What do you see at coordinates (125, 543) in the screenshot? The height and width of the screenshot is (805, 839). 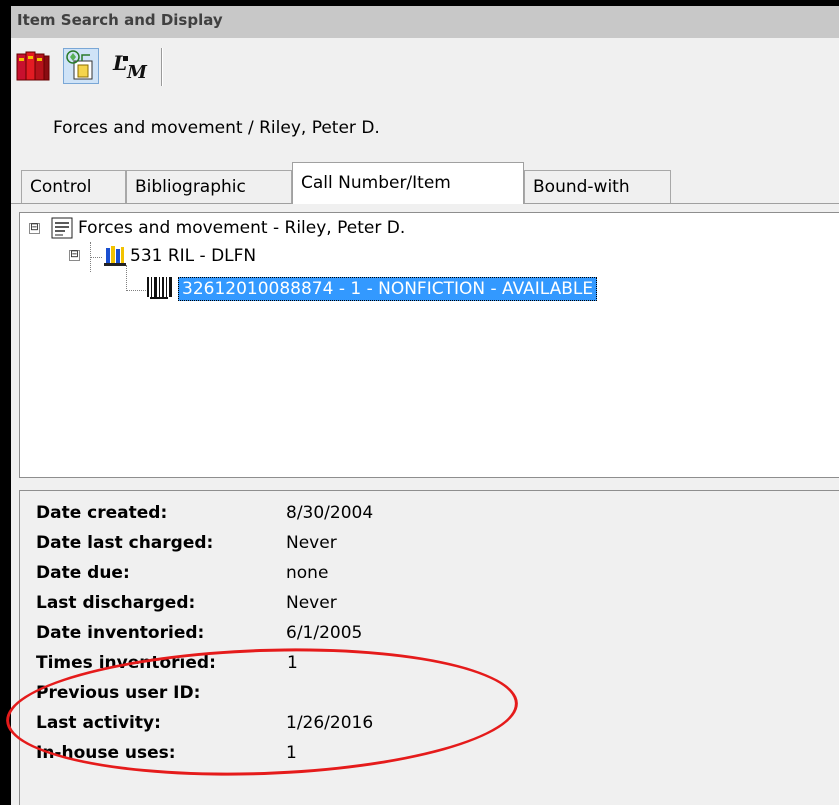 I see `detail-label: Date last charged:` at bounding box center [125, 543].